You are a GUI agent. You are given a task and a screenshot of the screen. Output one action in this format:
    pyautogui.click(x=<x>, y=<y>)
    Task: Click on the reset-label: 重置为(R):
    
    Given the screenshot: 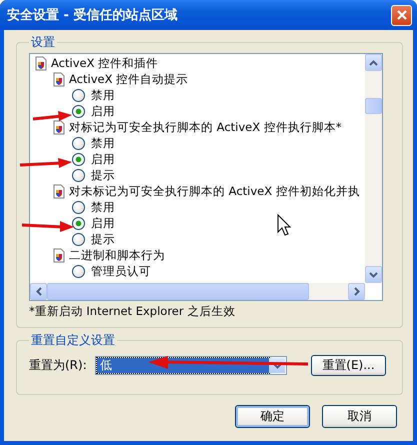 What is the action you would take?
    pyautogui.click(x=58, y=365)
    